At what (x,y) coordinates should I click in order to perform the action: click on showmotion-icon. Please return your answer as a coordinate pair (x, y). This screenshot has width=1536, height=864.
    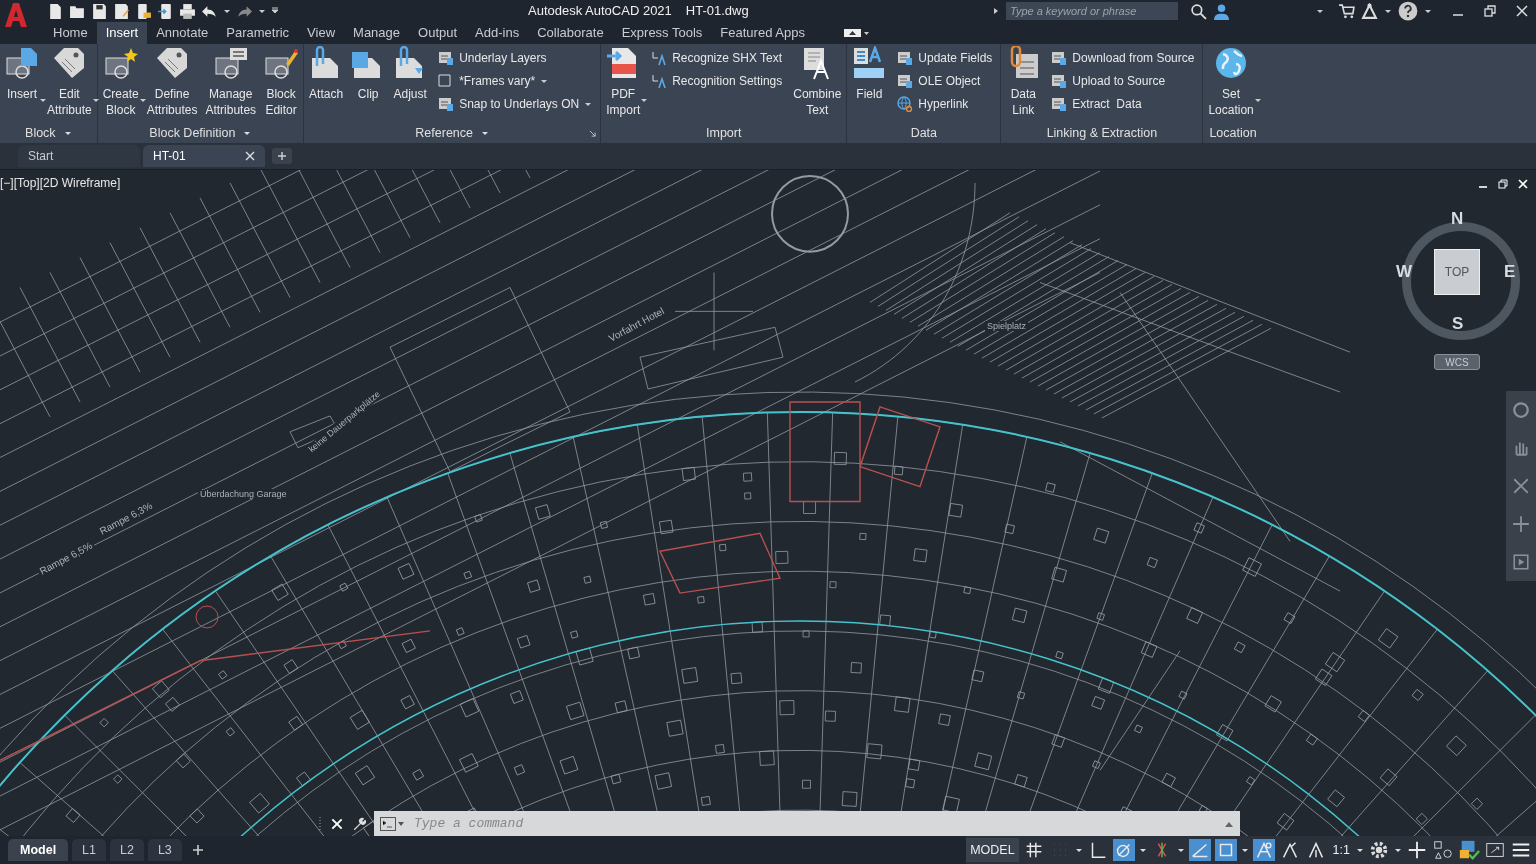
    Looking at the image, I should click on (1521, 562).